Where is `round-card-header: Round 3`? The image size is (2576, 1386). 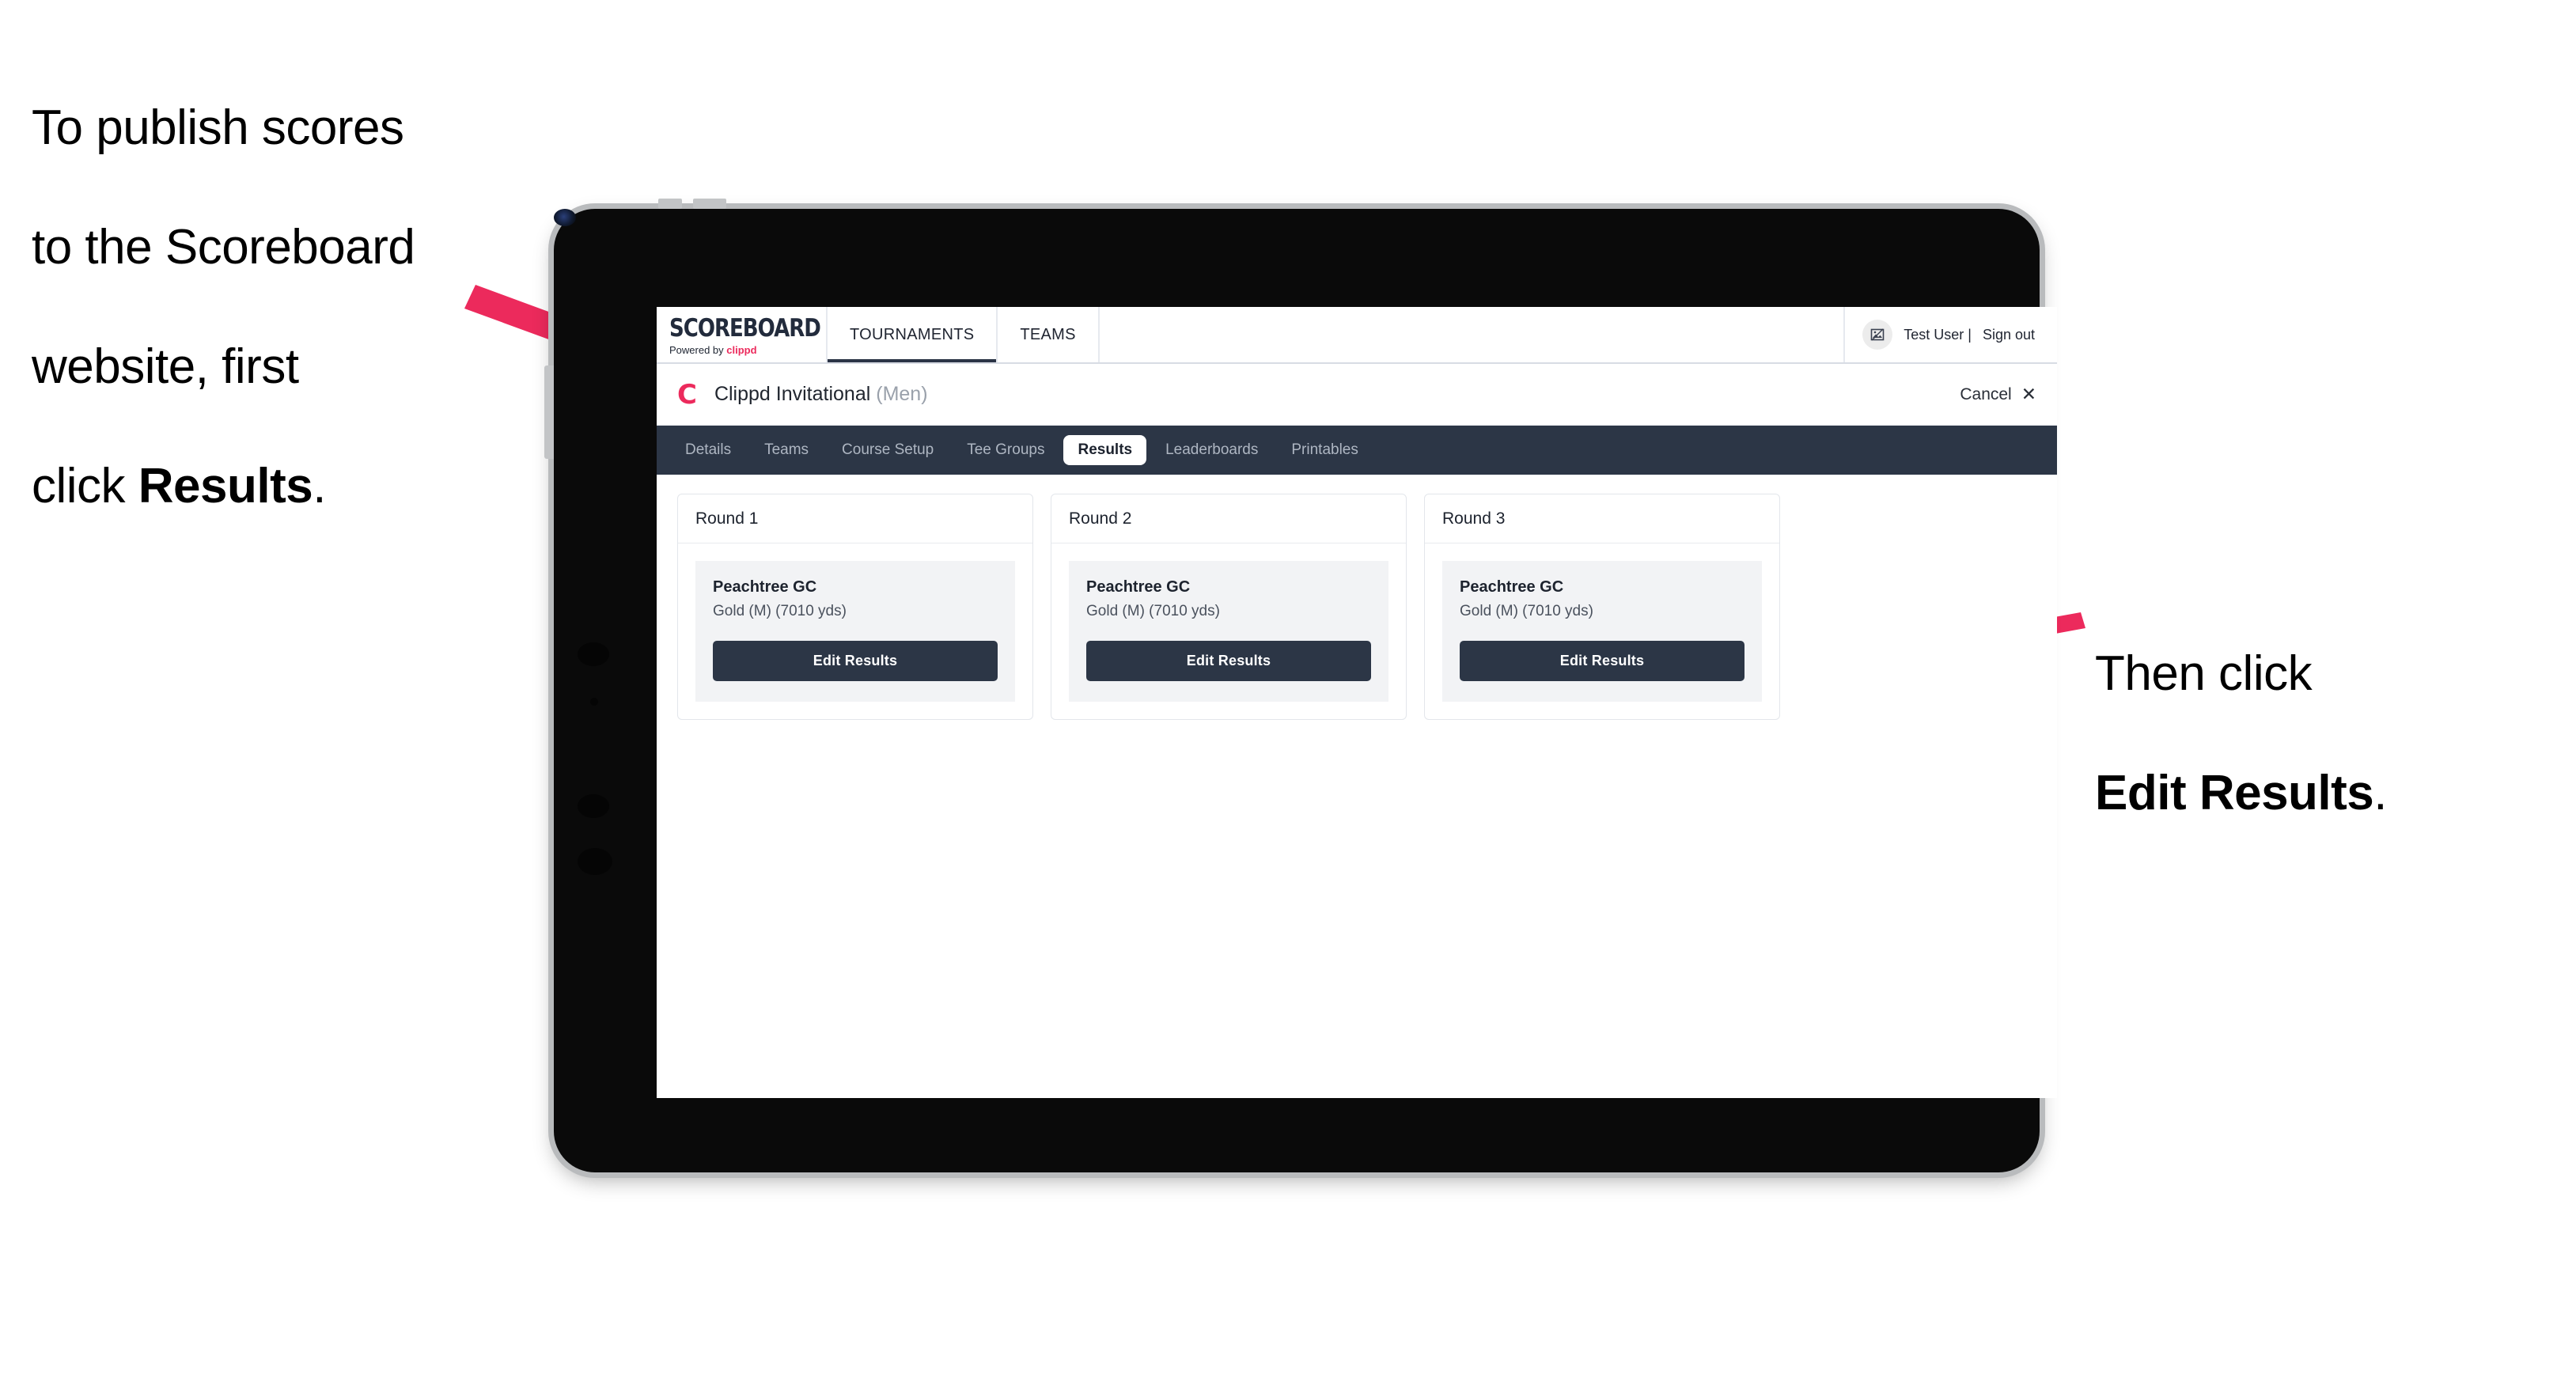
round-card-header: Round 3 is located at coordinates (1602, 518).